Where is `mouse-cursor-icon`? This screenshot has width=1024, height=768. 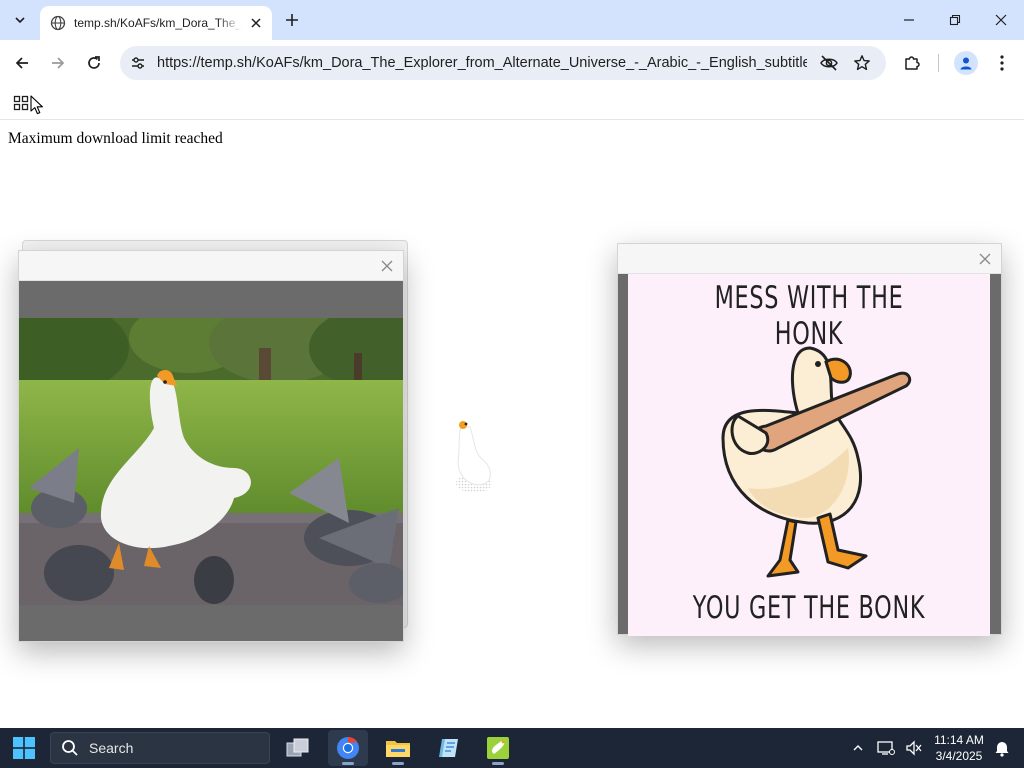 mouse-cursor-icon is located at coordinates (36, 105).